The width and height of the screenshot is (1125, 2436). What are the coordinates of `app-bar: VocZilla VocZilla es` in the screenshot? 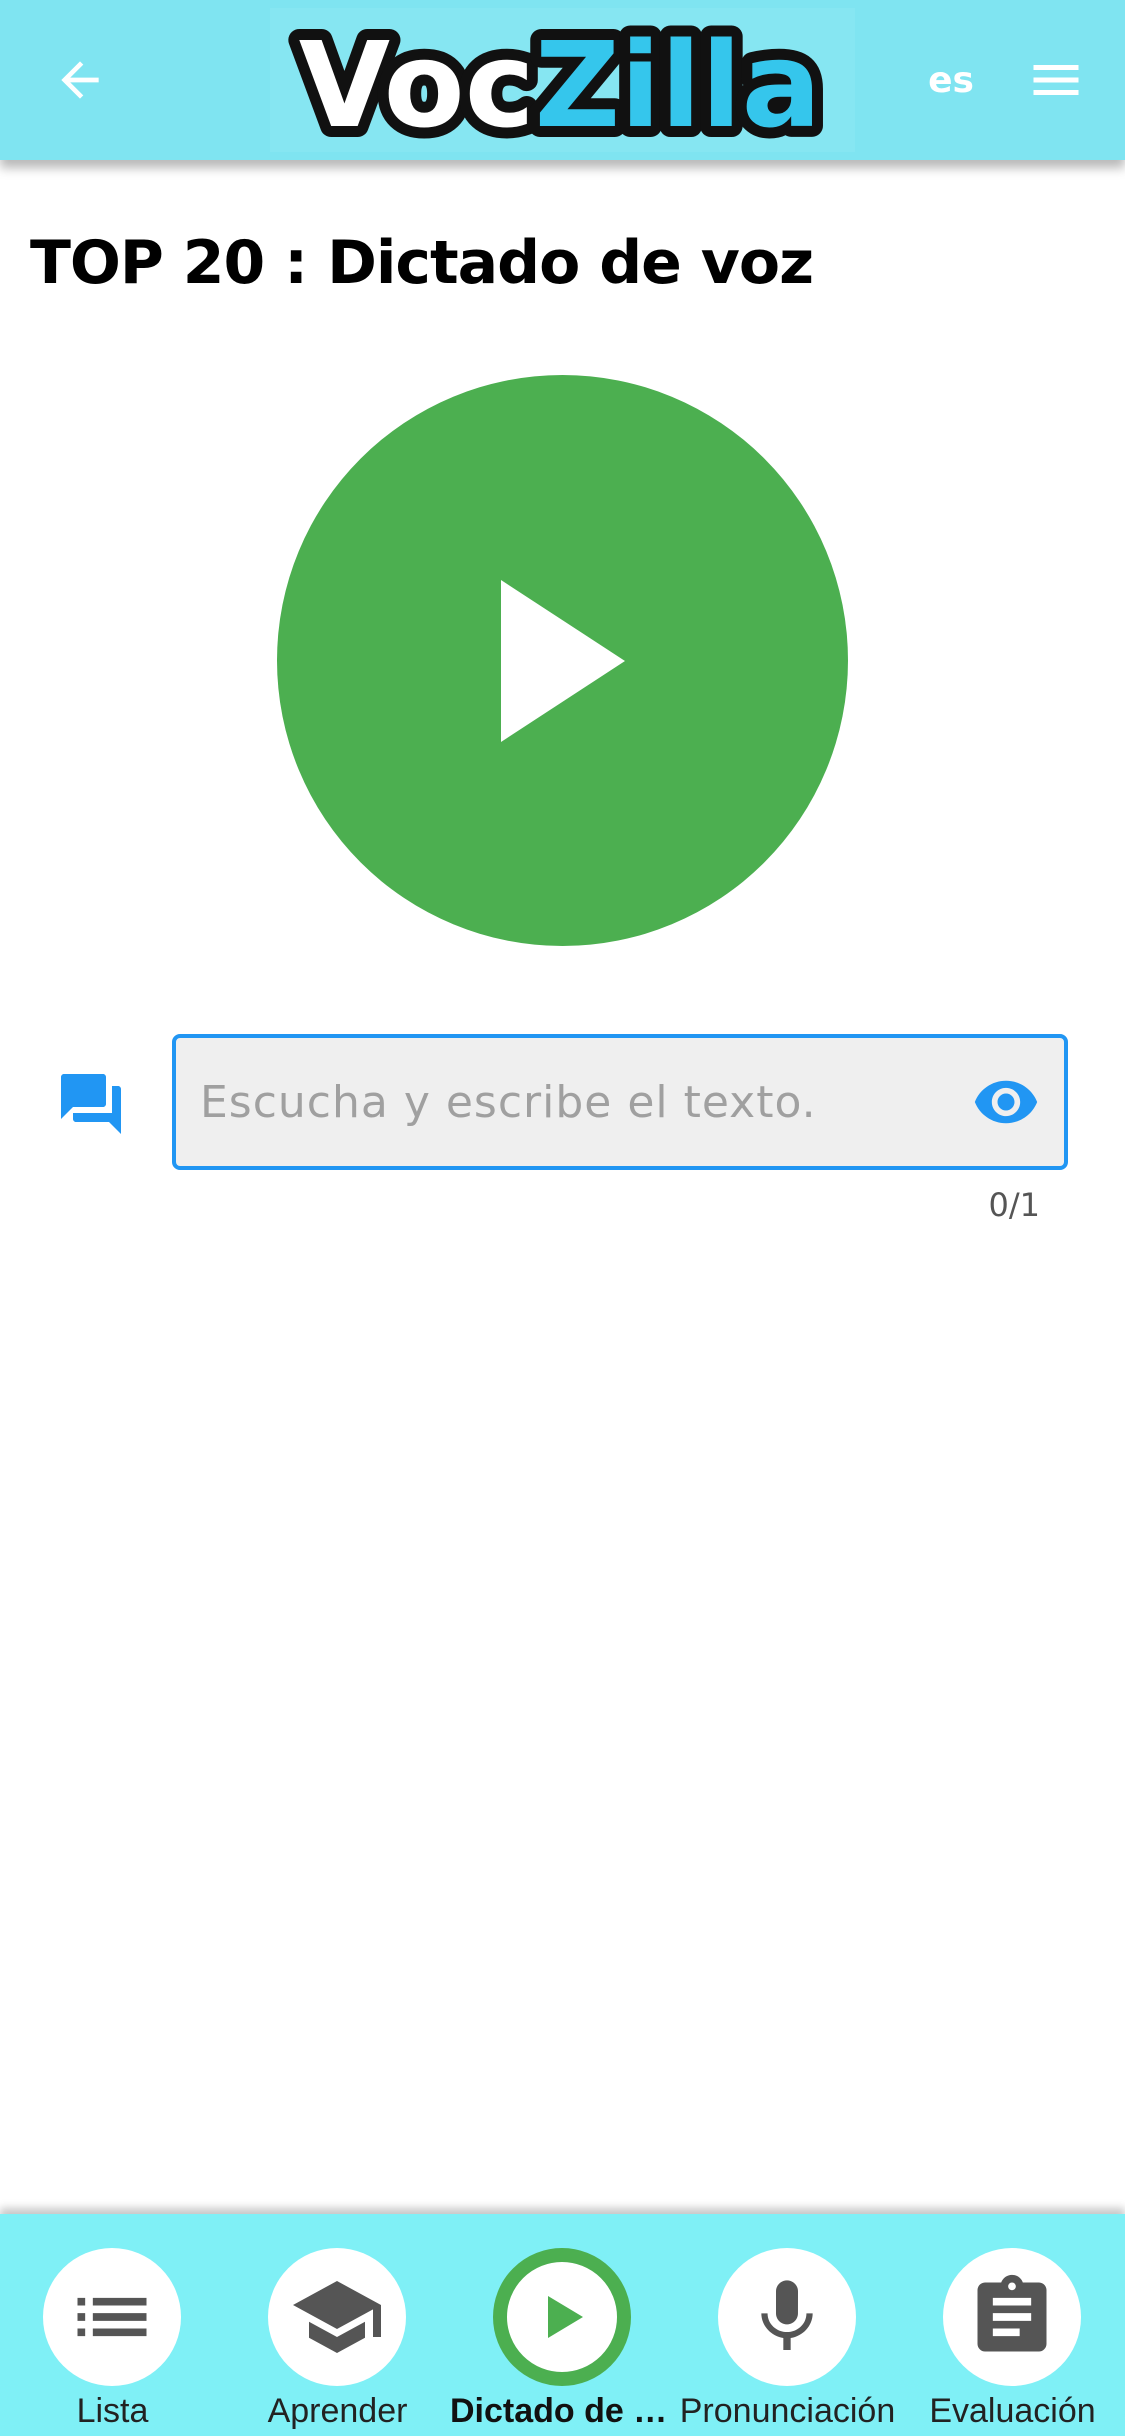 It's located at (562, 80).